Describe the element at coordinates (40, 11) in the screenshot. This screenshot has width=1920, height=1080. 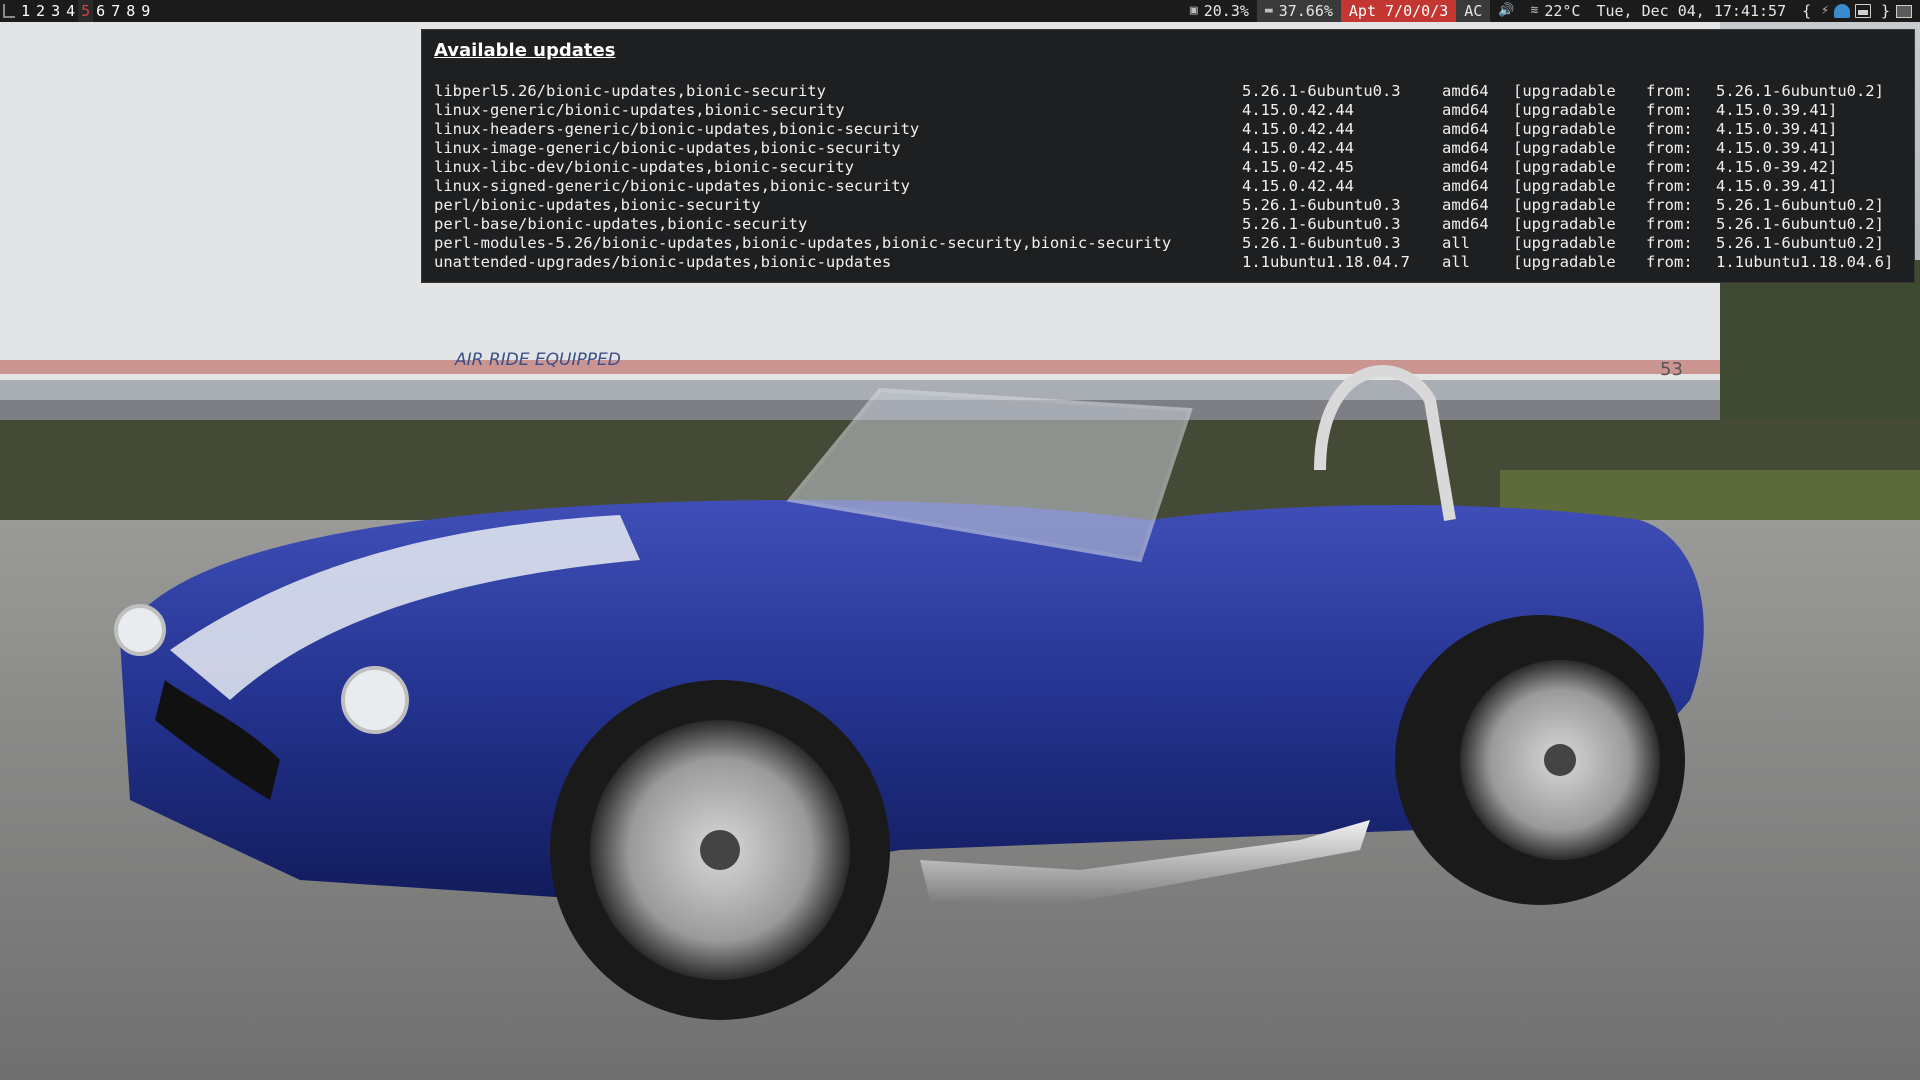
I see `workspace-2: 2` at that location.